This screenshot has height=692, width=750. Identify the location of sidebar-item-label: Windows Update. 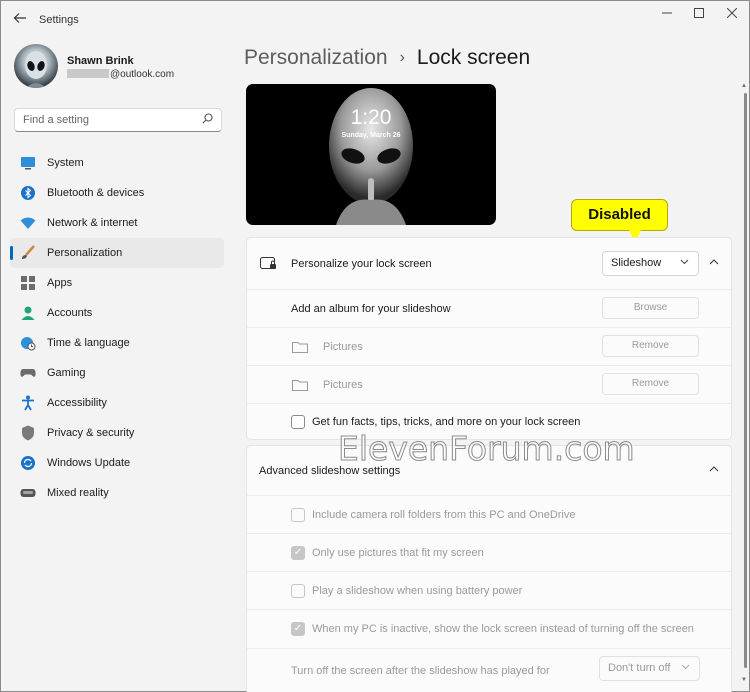
(89, 463).